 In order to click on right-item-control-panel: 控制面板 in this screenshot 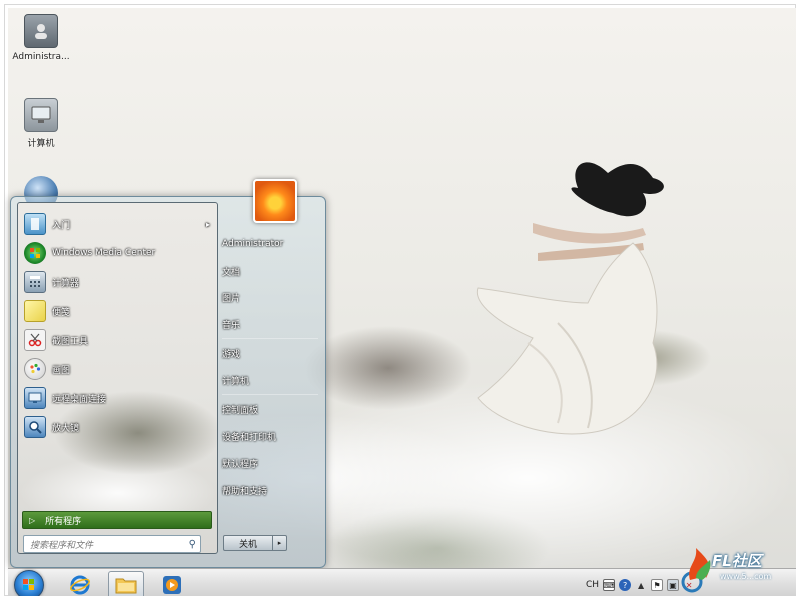, I will do `click(270, 409)`.